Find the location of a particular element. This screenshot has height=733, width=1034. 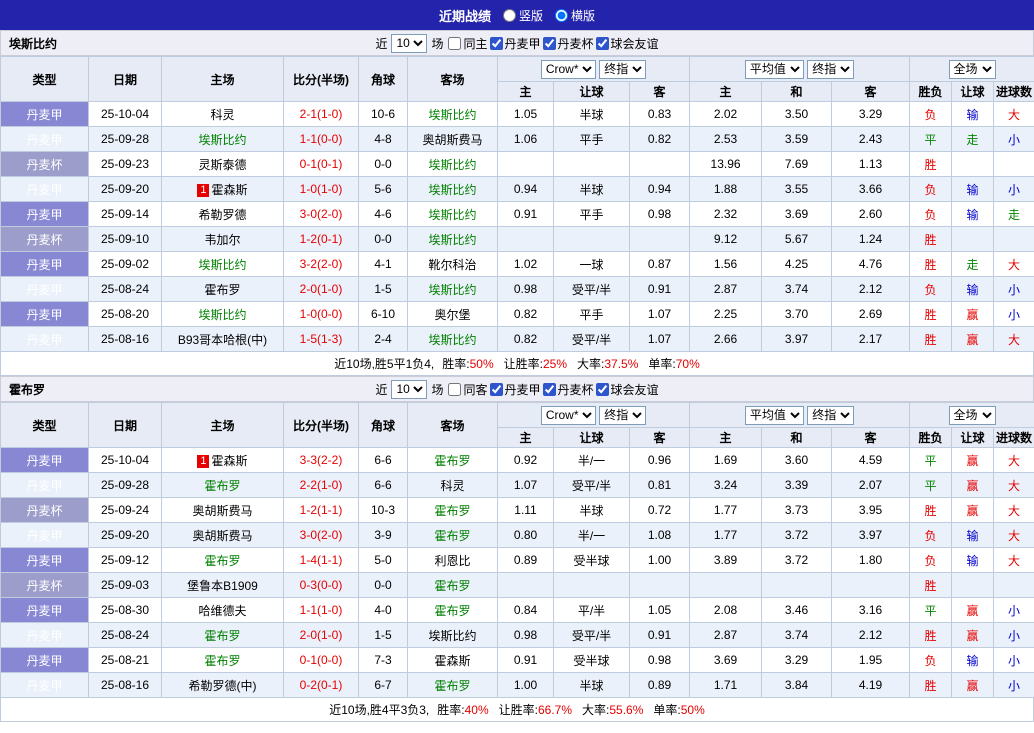

handicap-line-cell: 一球 is located at coordinates (591, 264).